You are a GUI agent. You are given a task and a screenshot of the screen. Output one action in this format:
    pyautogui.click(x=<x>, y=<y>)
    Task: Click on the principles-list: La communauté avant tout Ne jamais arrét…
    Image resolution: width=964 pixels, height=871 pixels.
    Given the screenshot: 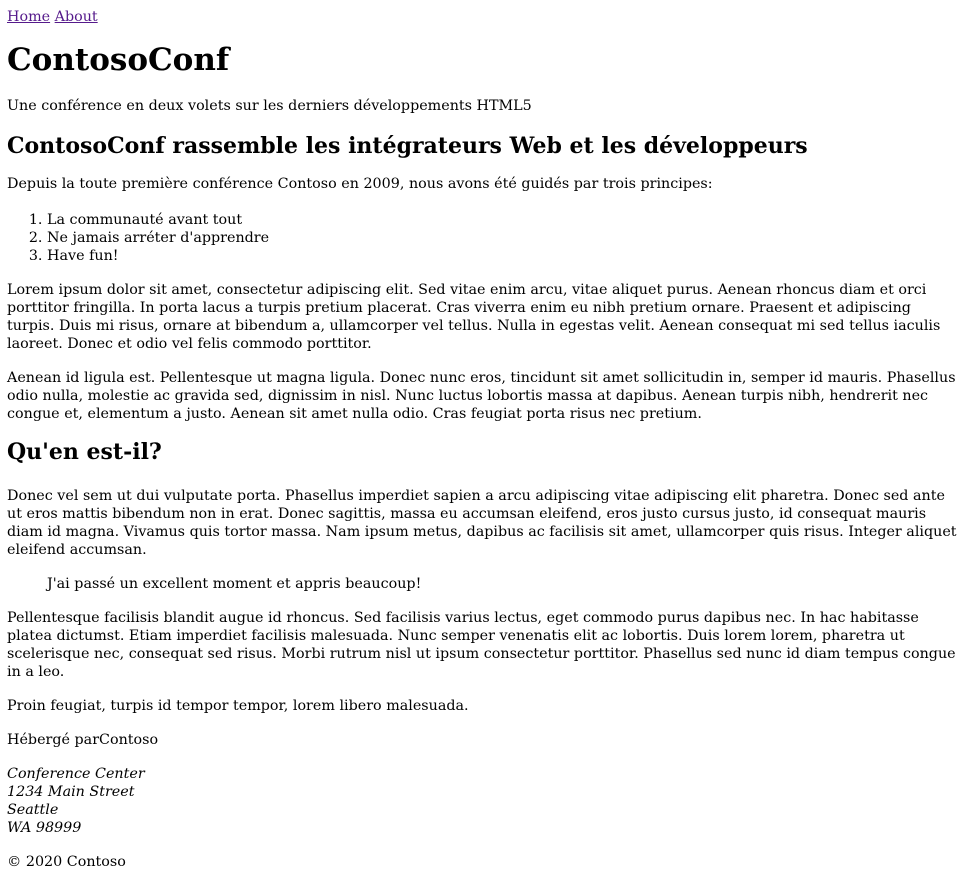 What is the action you would take?
    pyautogui.click(x=482, y=238)
    